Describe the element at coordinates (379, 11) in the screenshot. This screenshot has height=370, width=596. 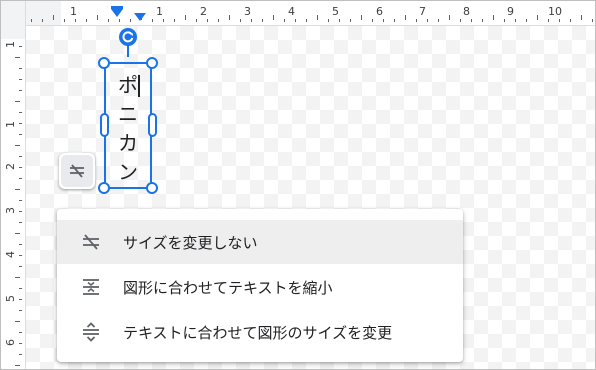
I see `ruler-number: 6` at that location.